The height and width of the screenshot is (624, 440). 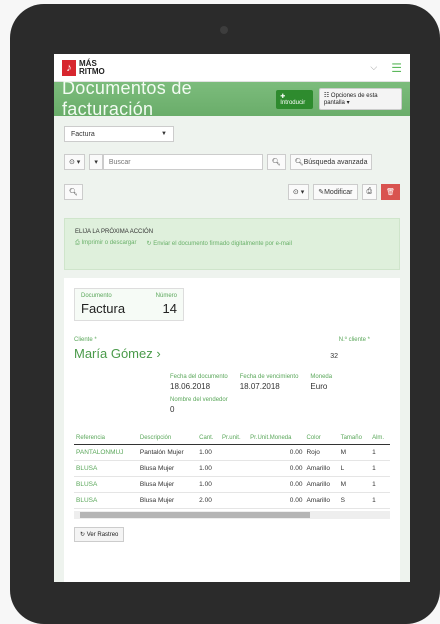 What do you see at coordinates (298, 192) in the screenshot?
I see `status-toggle-button: ⊙ ▾` at bounding box center [298, 192].